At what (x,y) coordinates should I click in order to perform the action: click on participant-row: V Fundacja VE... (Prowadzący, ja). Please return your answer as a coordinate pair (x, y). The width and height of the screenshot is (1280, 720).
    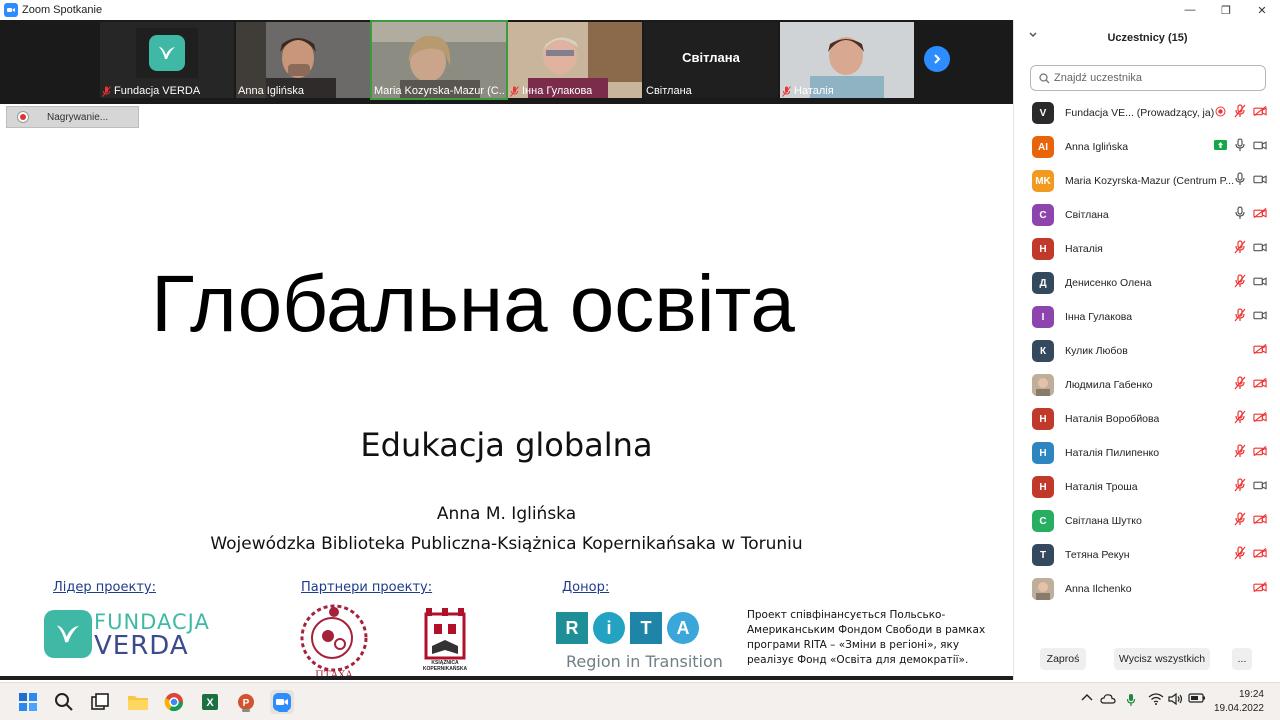
    Looking at the image, I should click on (1147, 113).